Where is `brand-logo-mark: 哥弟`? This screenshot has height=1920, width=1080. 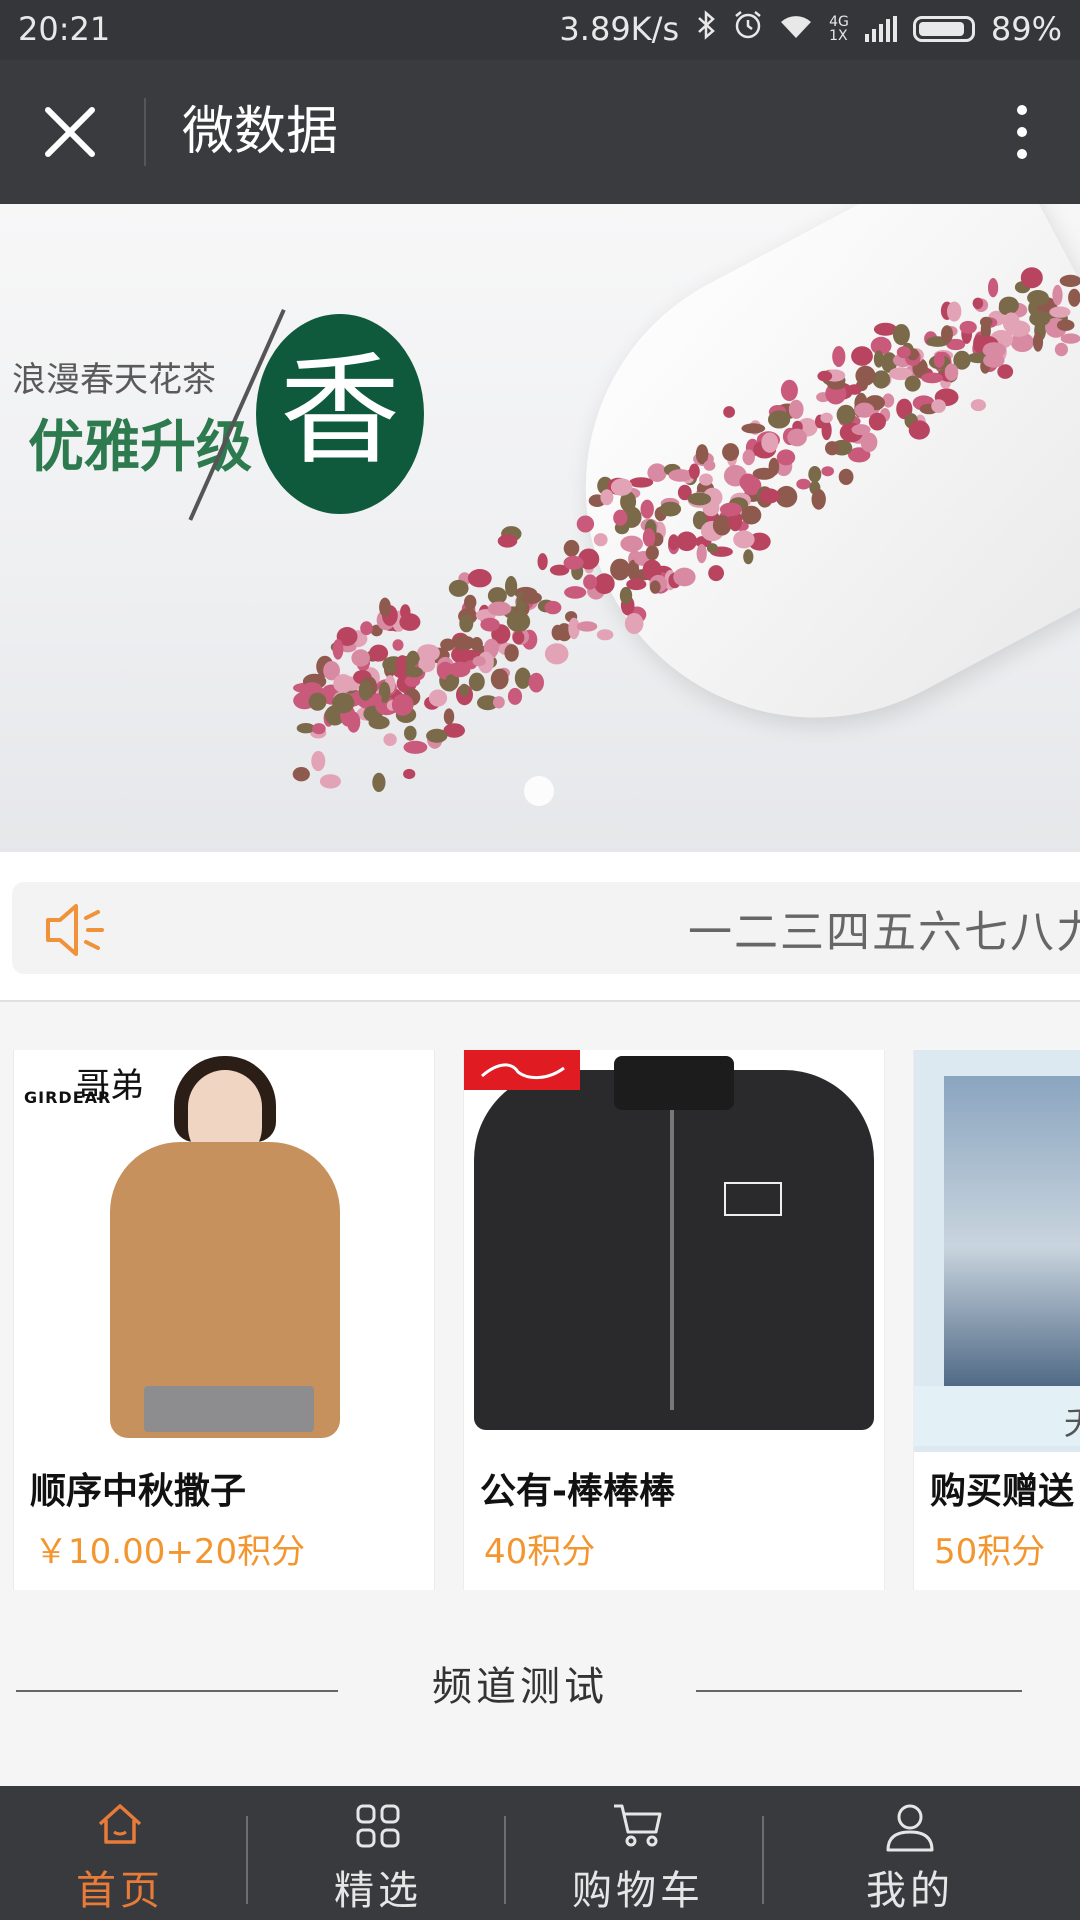 brand-logo-mark: 哥弟 is located at coordinates (110, 1086).